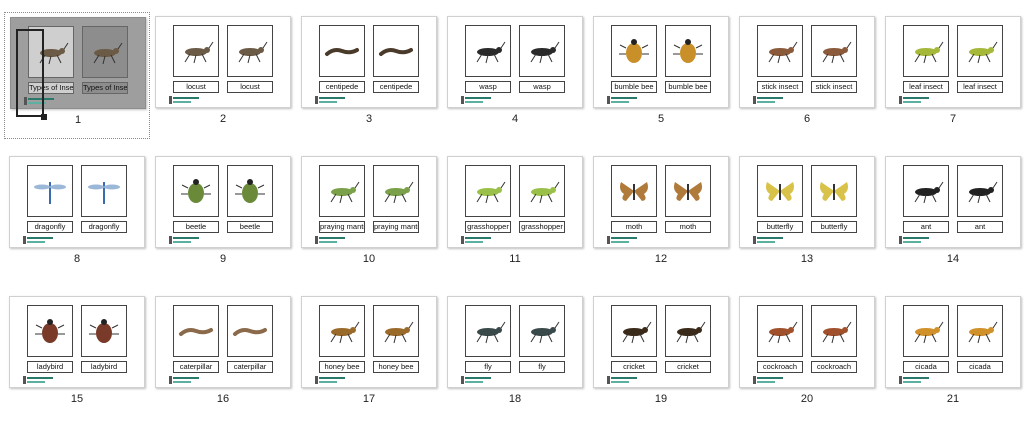  I want to click on label-card: butterfly, so click(834, 201).